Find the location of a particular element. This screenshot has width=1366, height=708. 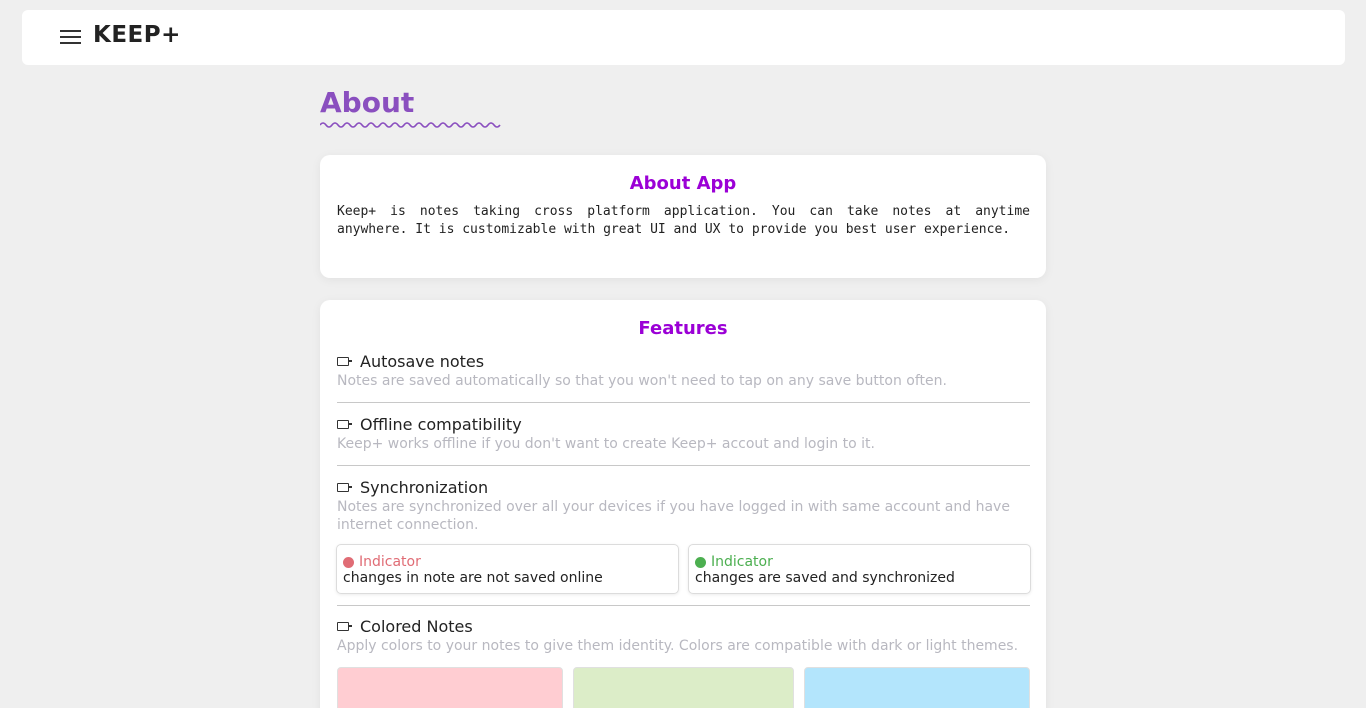

menu-icon is located at coordinates (71, 37).